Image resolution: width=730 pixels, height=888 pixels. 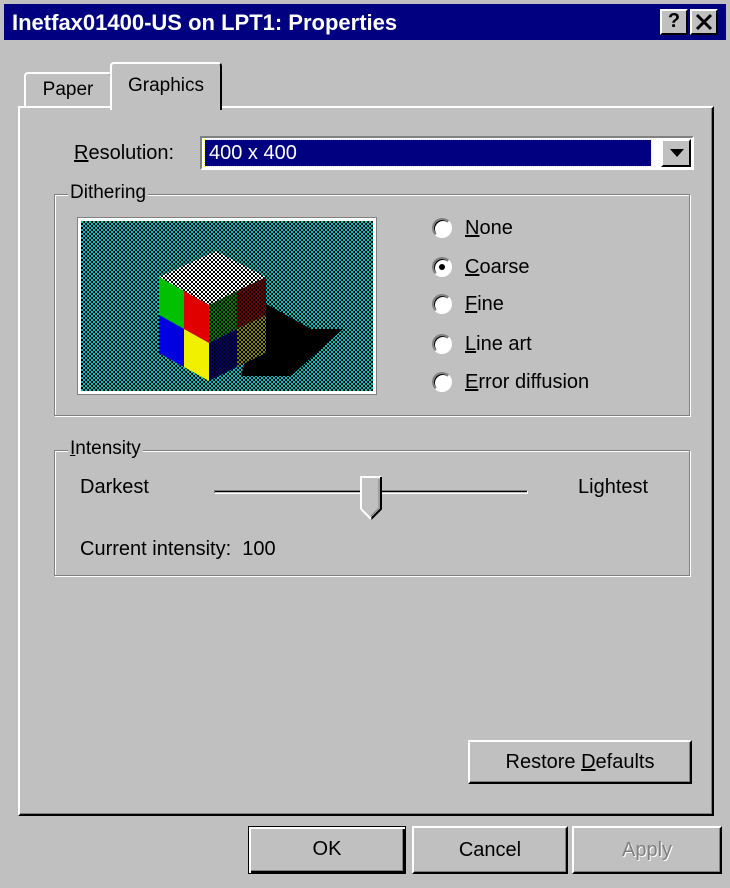 What do you see at coordinates (114, 487) in the screenshot?
I see `darkest-label: Darkest` at bounding box center [114, 487].